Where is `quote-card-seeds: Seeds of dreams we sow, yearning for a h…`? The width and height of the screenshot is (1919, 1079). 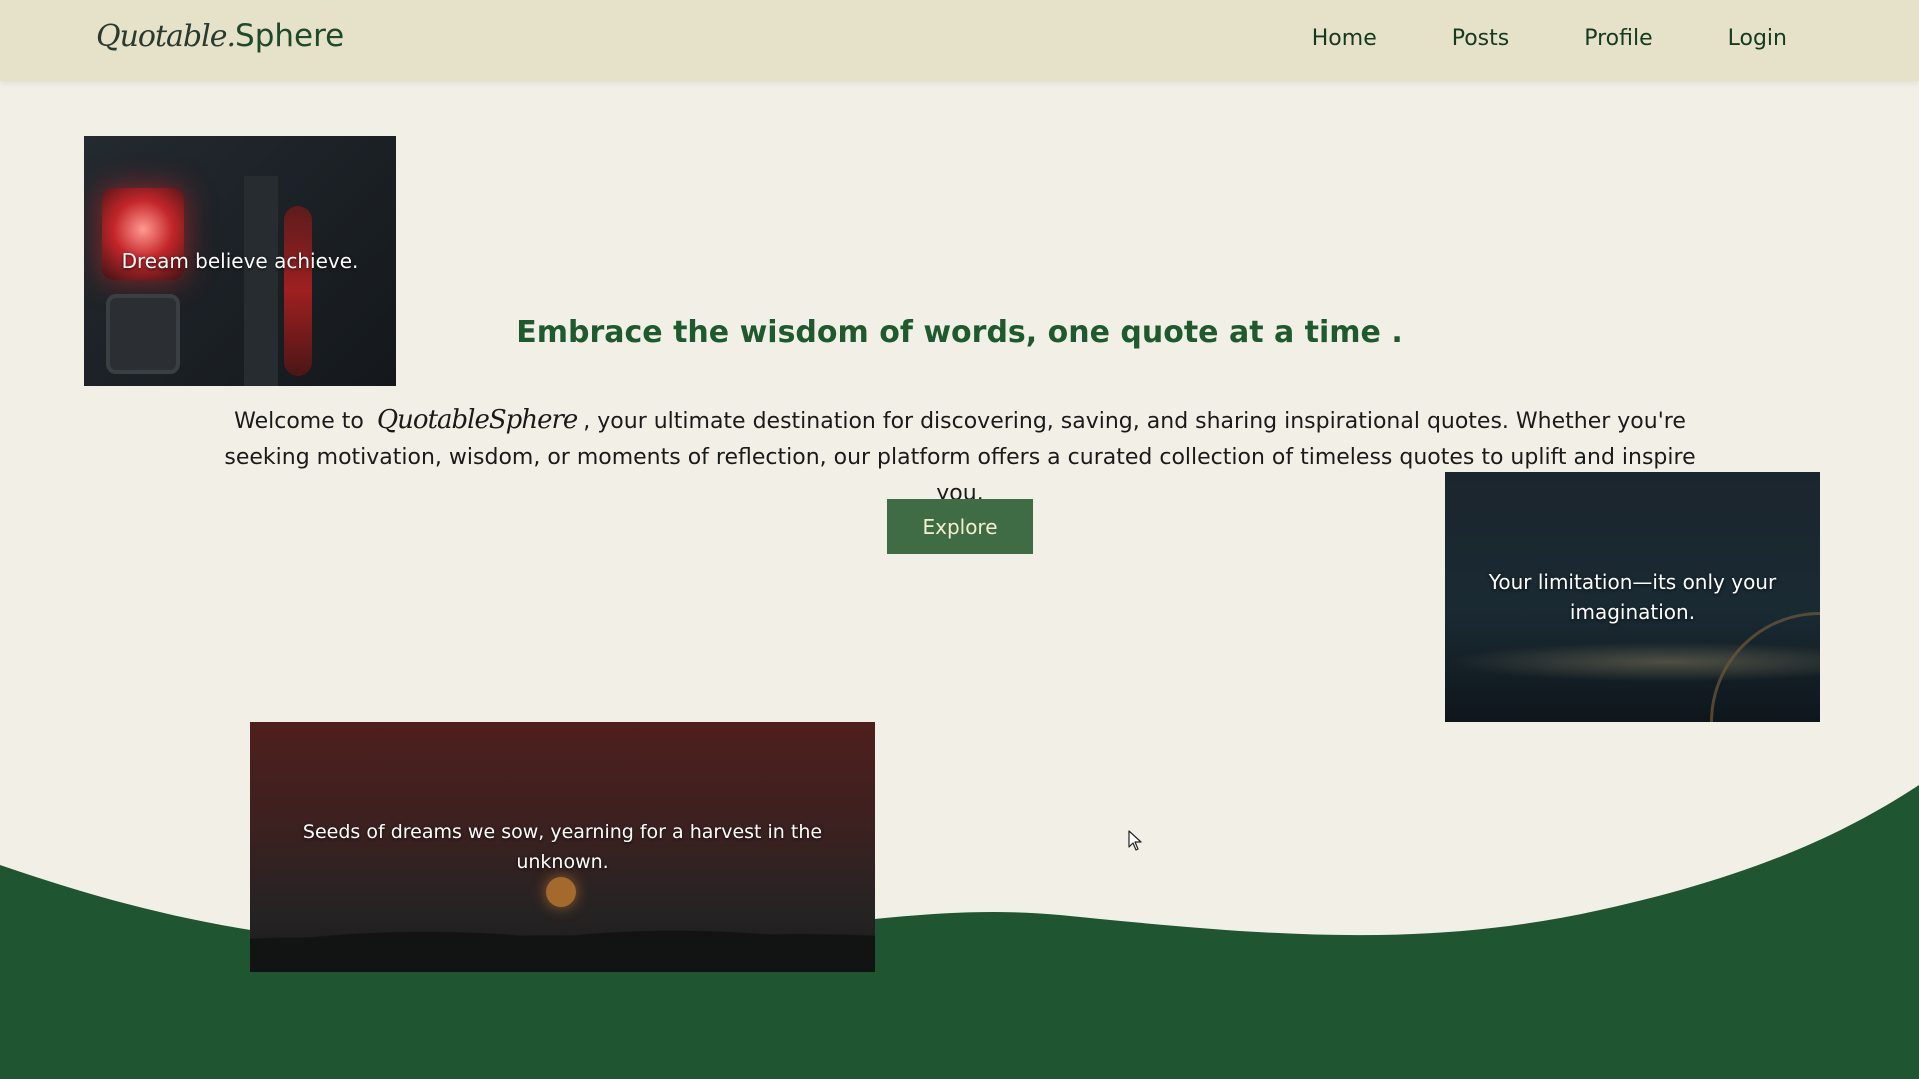
quote-card-seeds: Seeds of dreams we sow, yearning for a h… is located at coordinates (562, 847).